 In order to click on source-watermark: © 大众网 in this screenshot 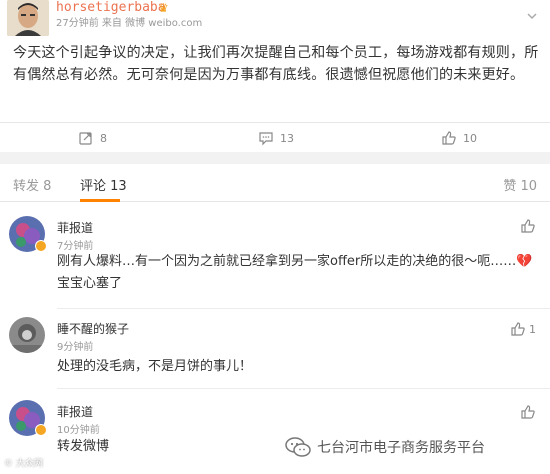, I will do `click(23, 464)`.